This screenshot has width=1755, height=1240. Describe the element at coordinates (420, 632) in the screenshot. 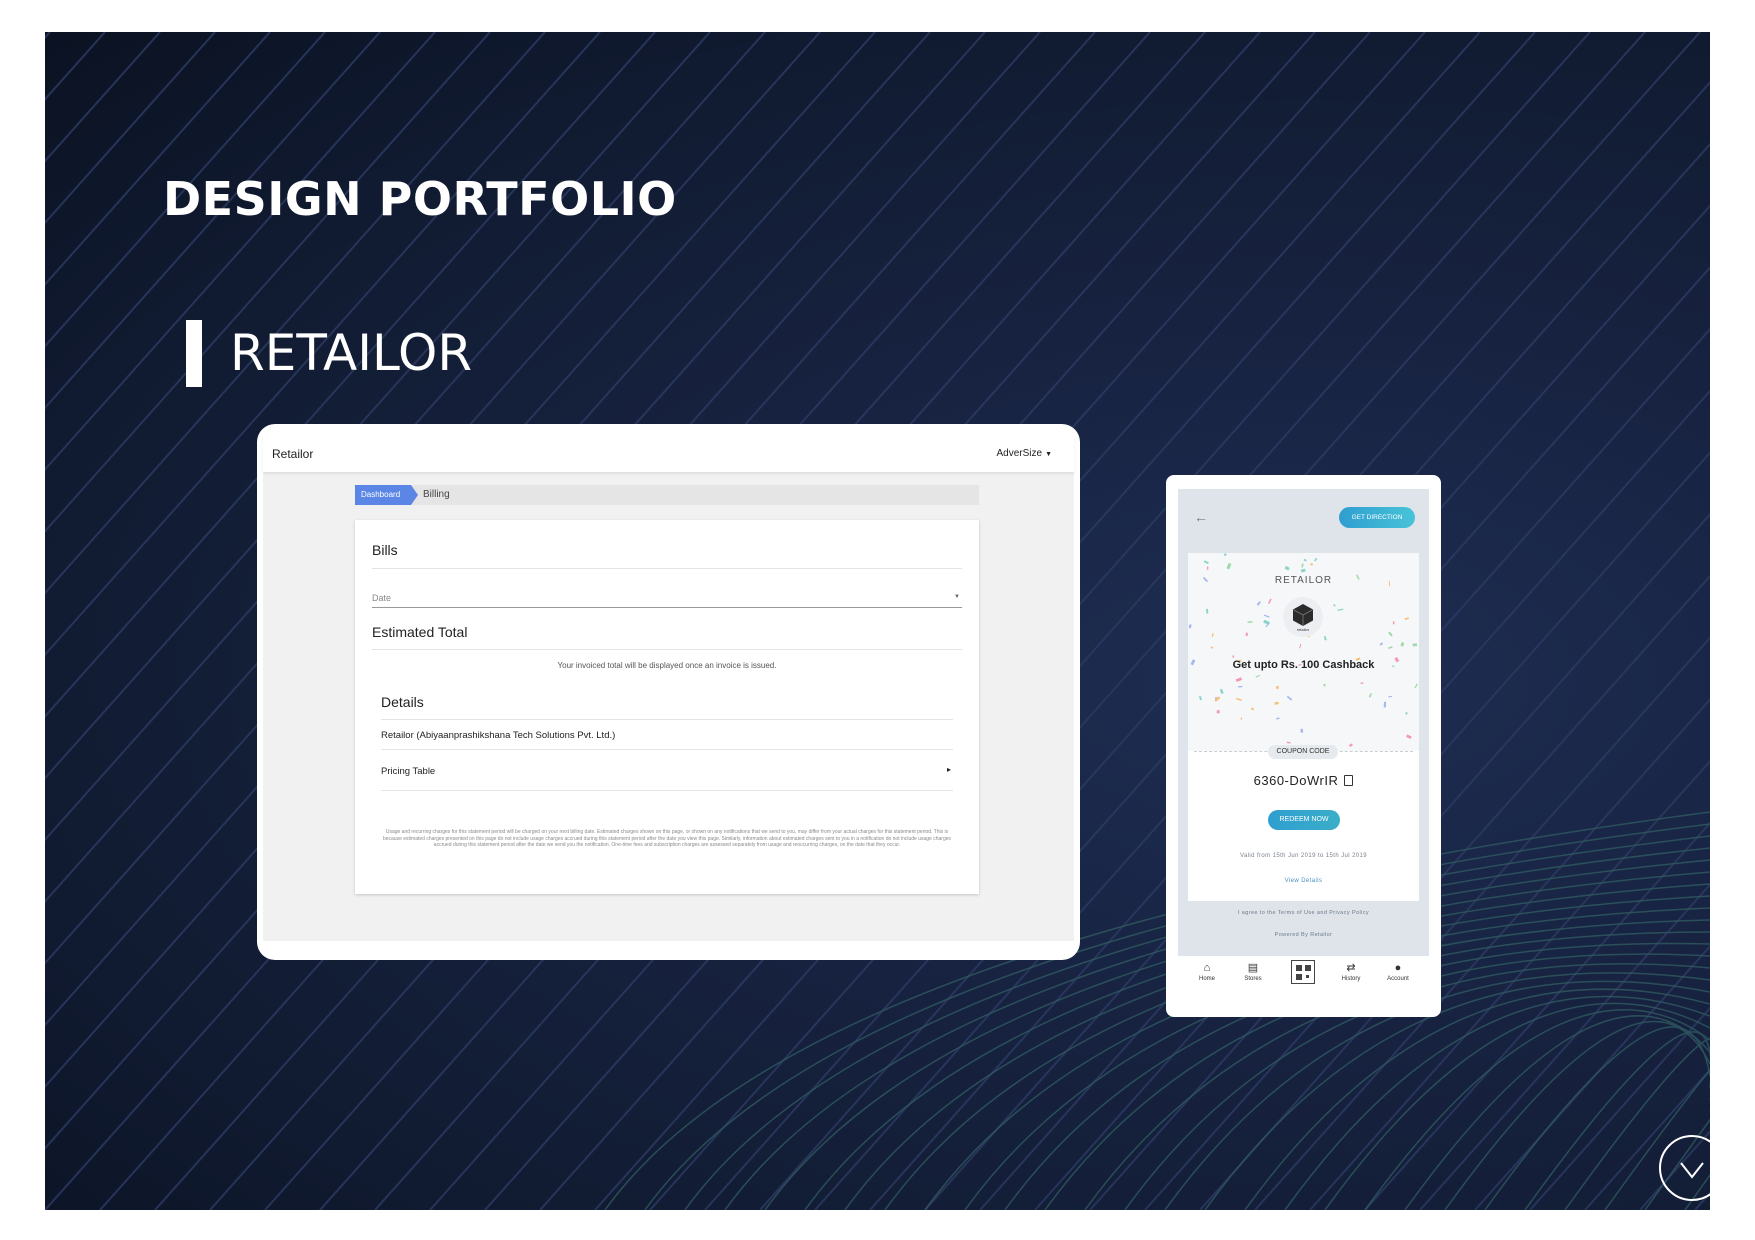

I see `estimated-total-heading: Estimated Total` at that location.